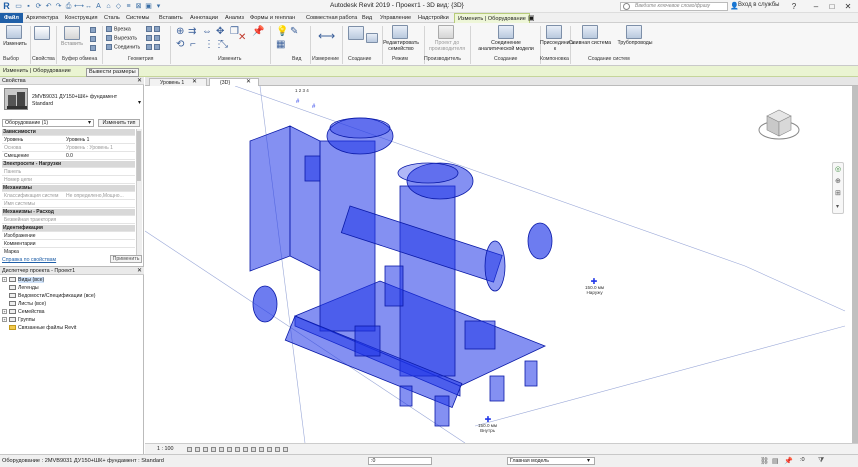  Describe the element at coordinates (38, 6) in the screenshot. I see `sync-icon: ⟳` at that location.